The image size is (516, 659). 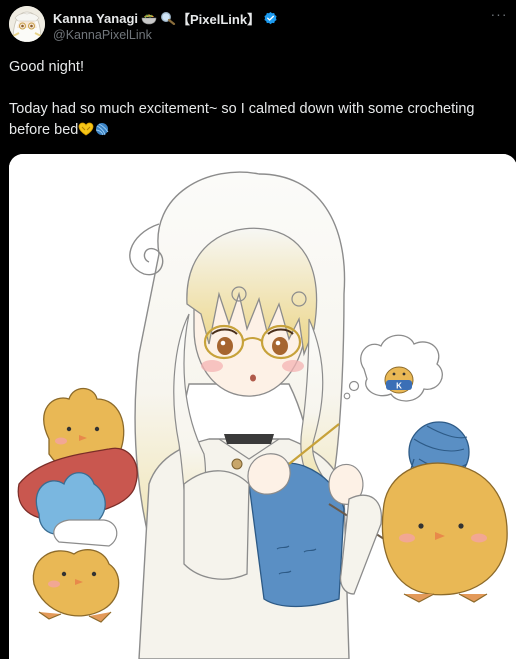 I want to click on magnifier-icon, so click(x=168, y=18).